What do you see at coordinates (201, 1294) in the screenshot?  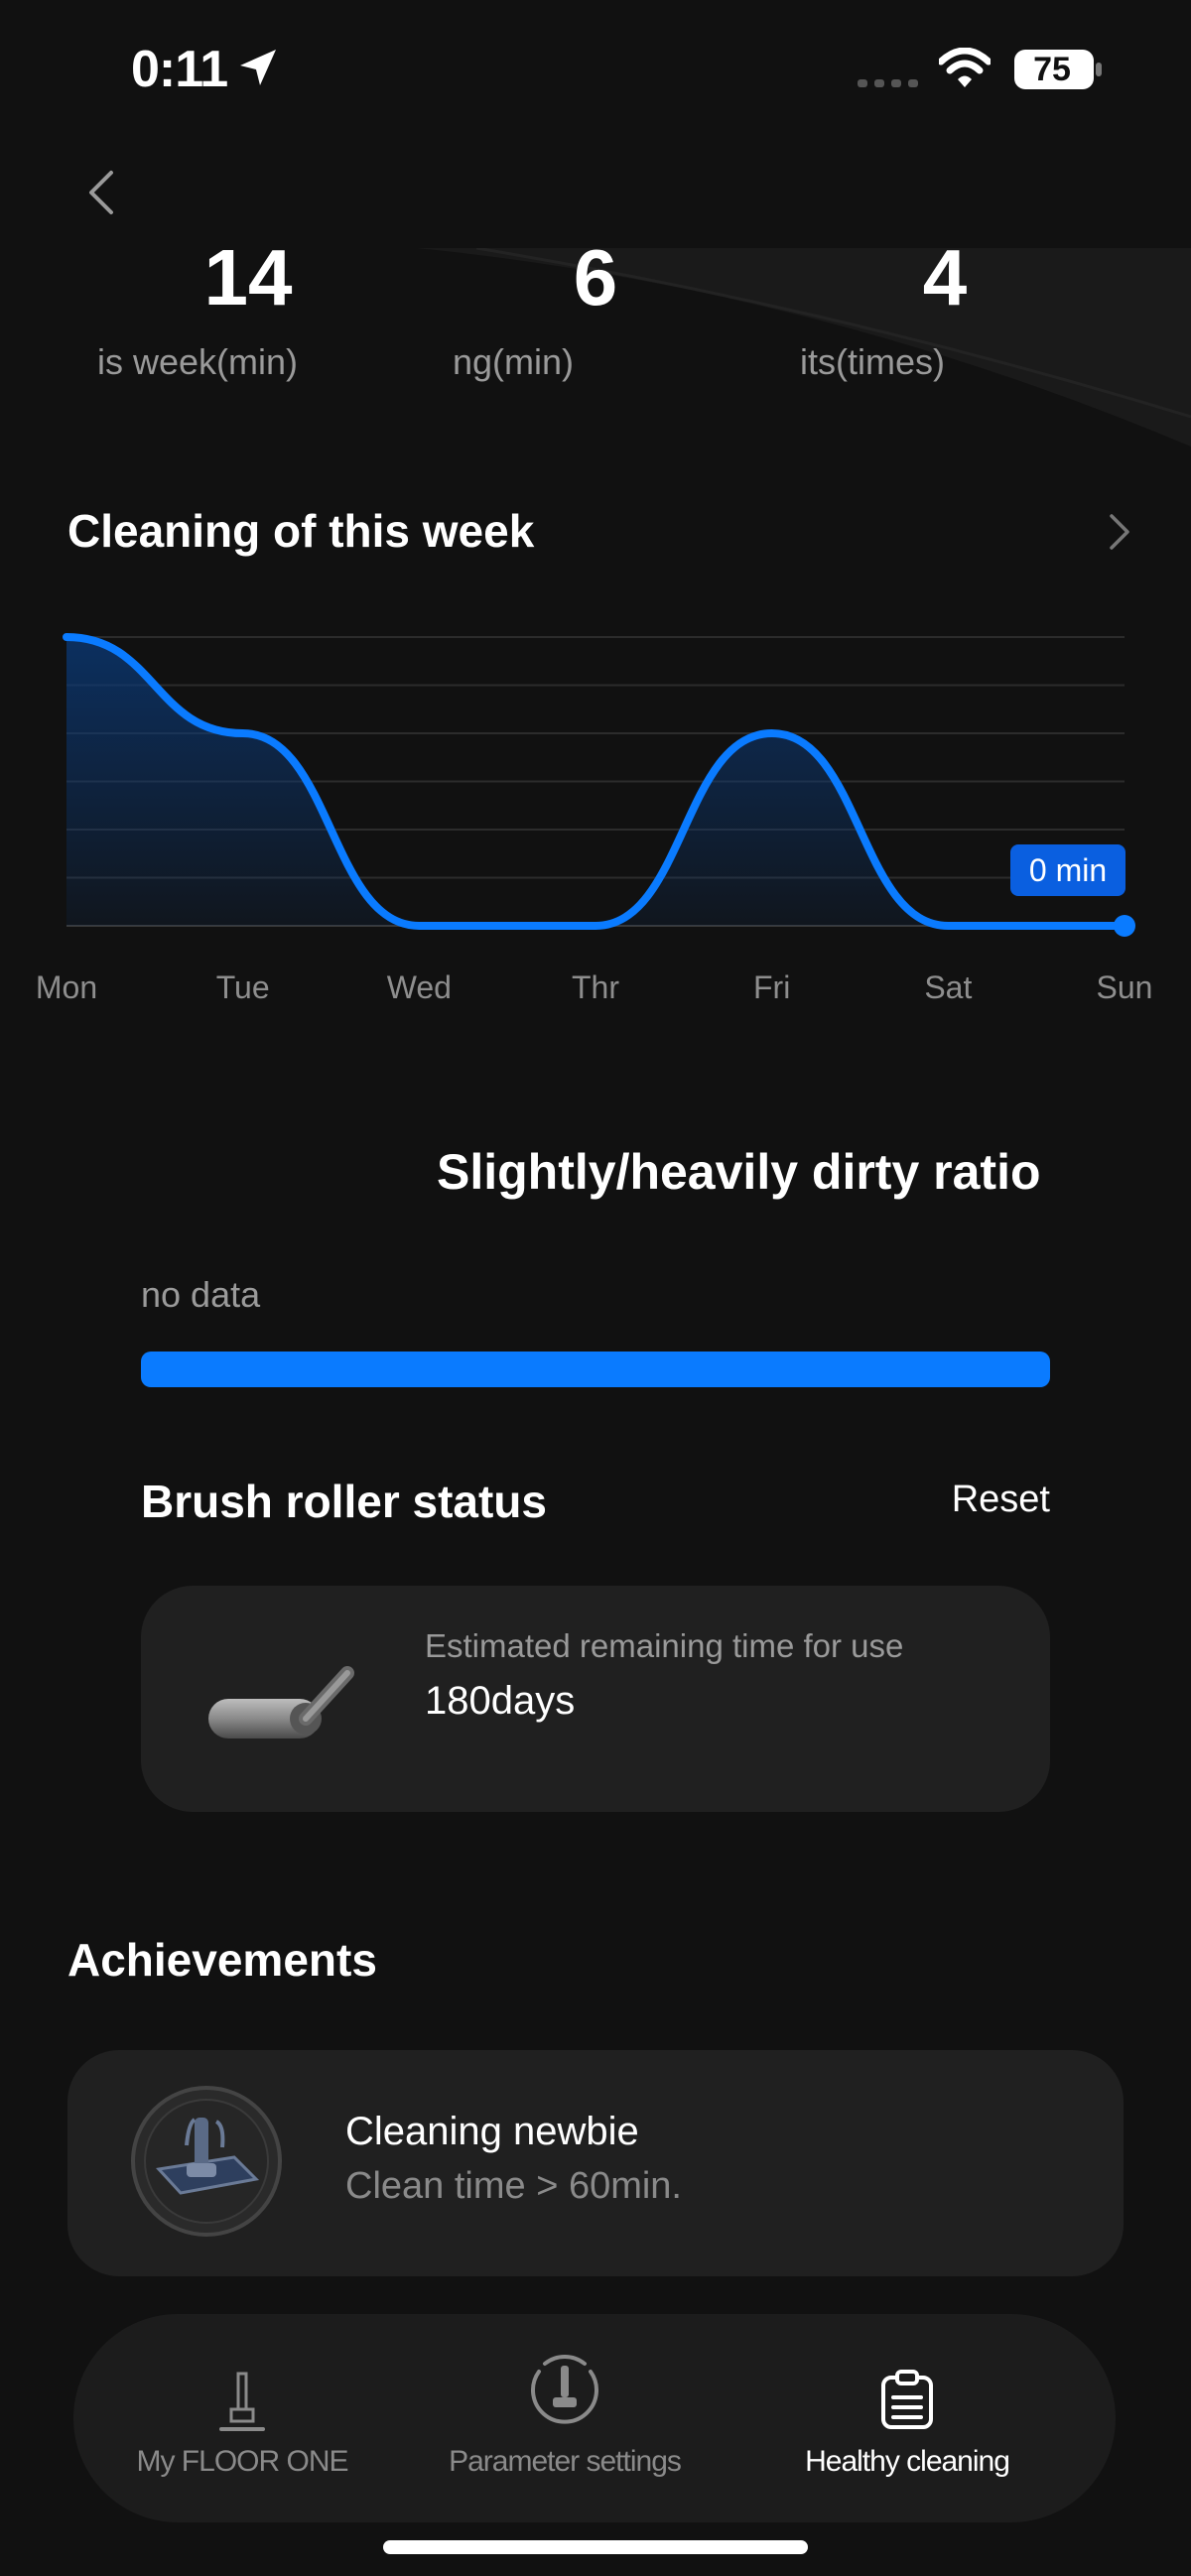 I see `dirty-ratio-no-data: no data` at bounding box center [201, 1294].